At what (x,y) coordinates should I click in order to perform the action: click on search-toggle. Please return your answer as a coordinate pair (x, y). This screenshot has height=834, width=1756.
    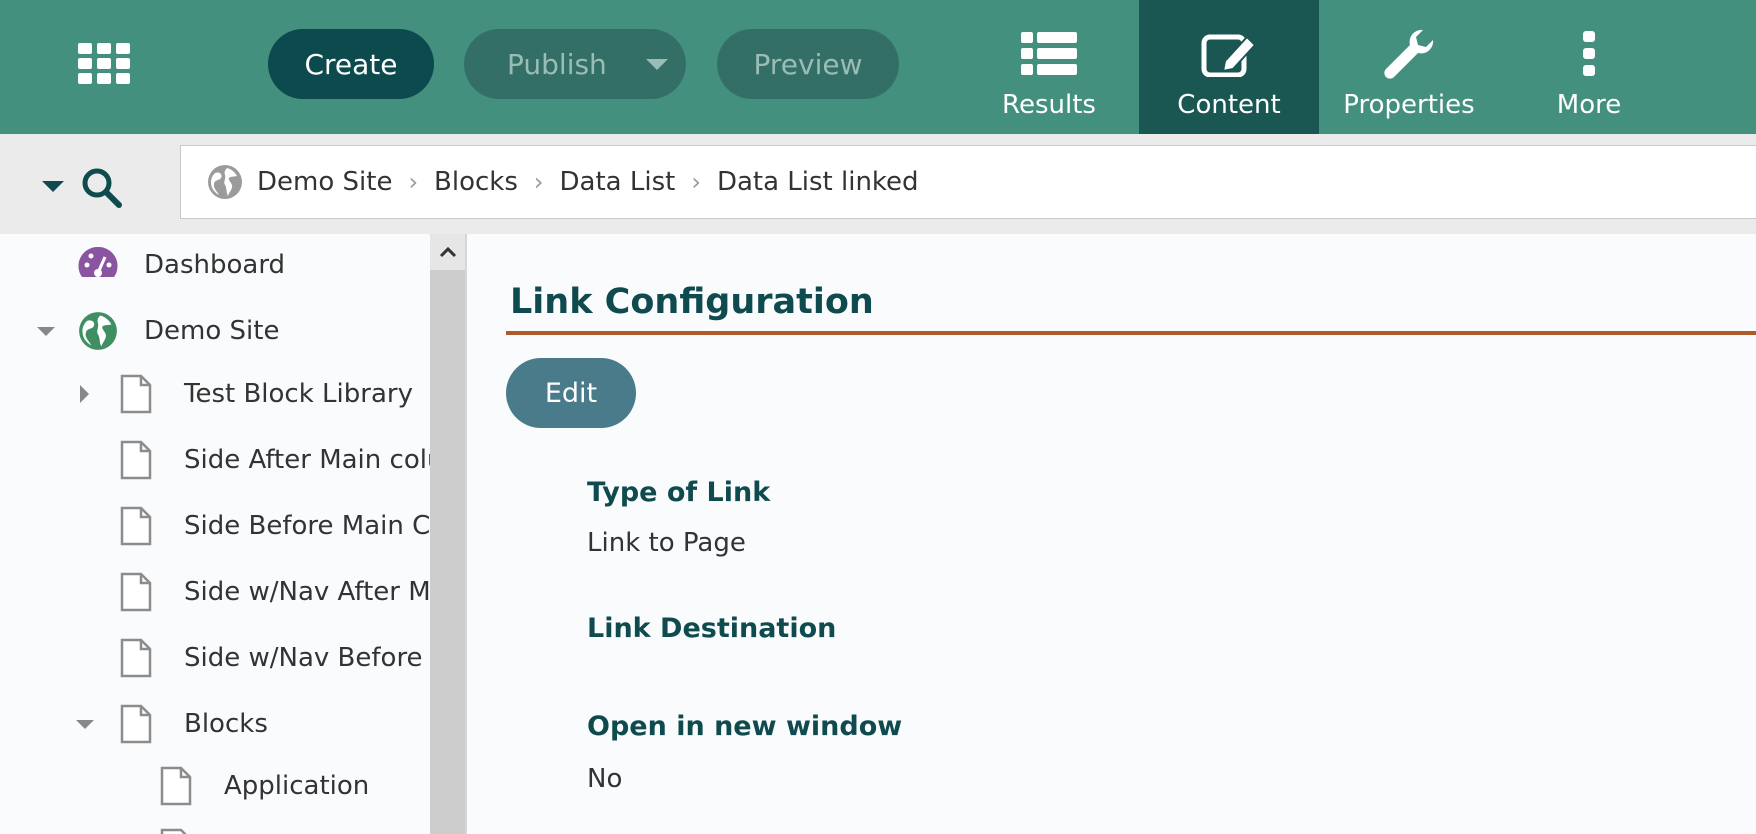
    Looking at the image, I should click on (85, 187).